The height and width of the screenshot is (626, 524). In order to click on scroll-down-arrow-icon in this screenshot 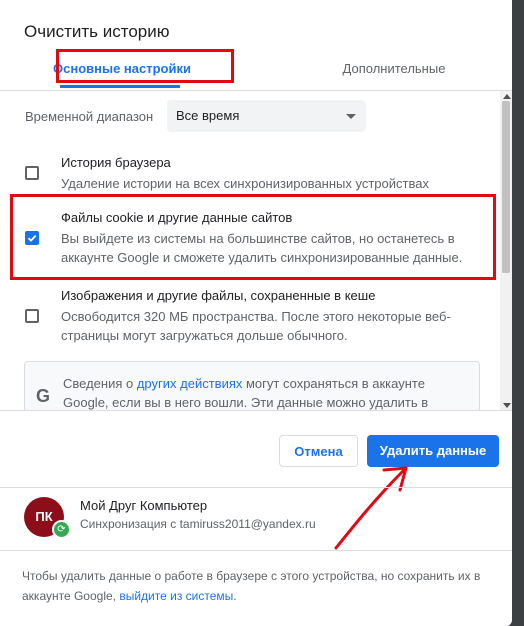, I will do `click(507, 405)`.